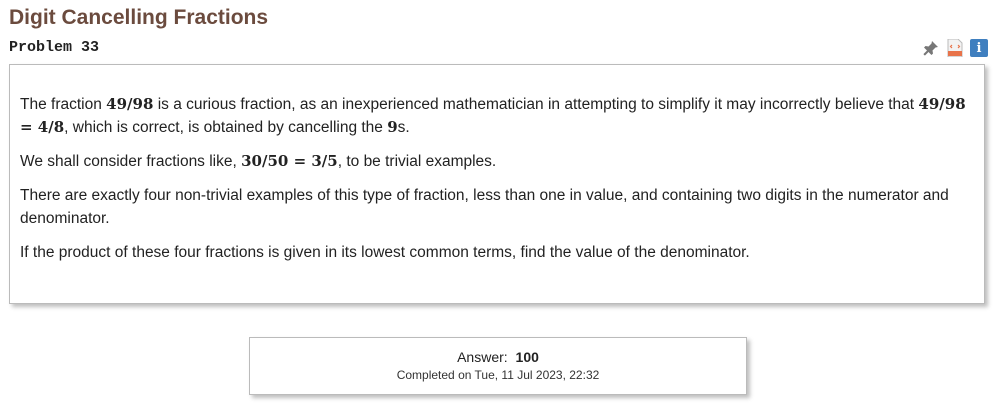  I want to click on info-icon: i, so click(979, 48).